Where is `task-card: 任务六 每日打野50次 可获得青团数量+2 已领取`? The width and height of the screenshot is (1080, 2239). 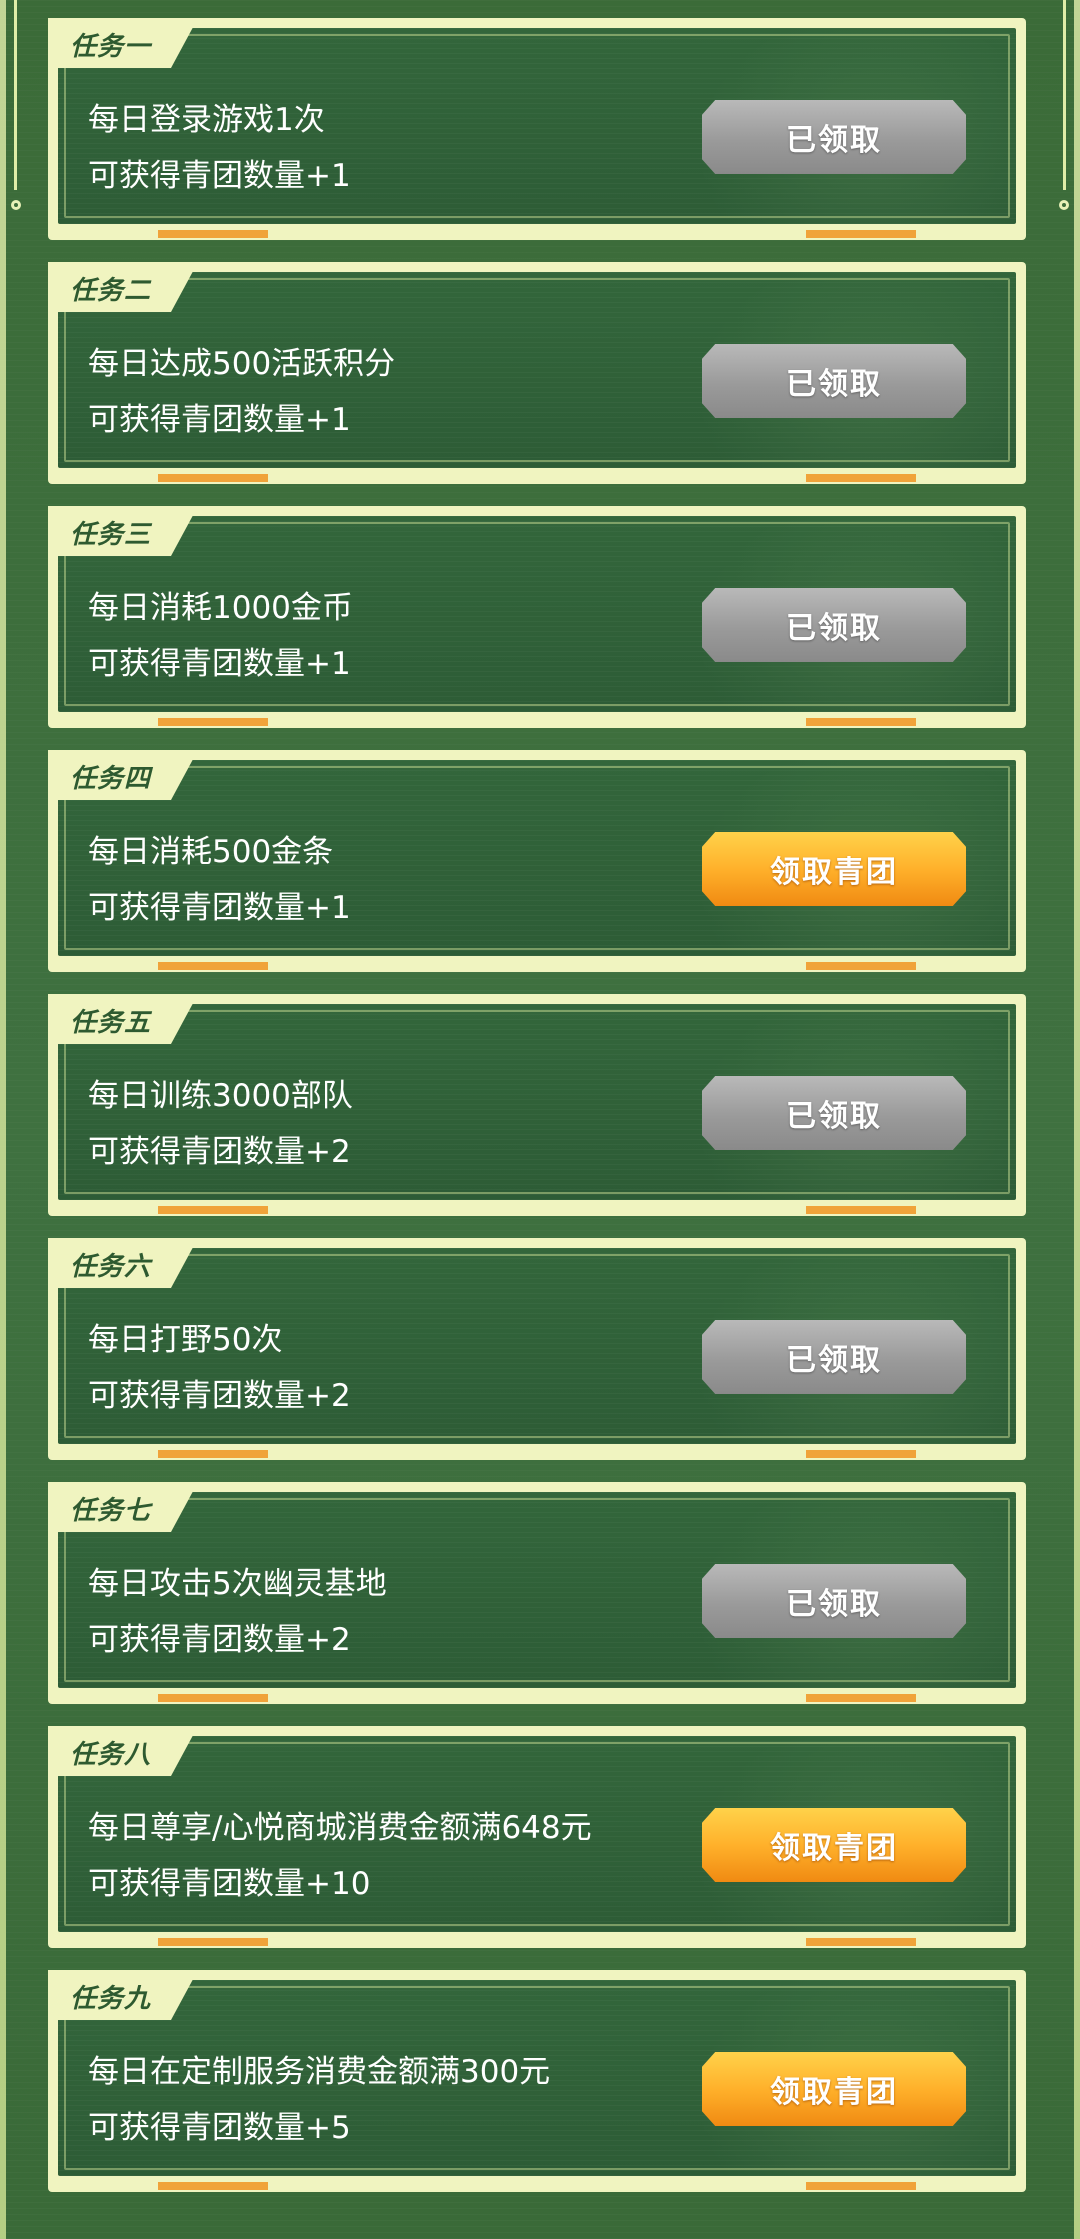 task-card: 任务六 每日打野50次 可获得青团数量+2 已领取 is located at coordinates (537, 1349).